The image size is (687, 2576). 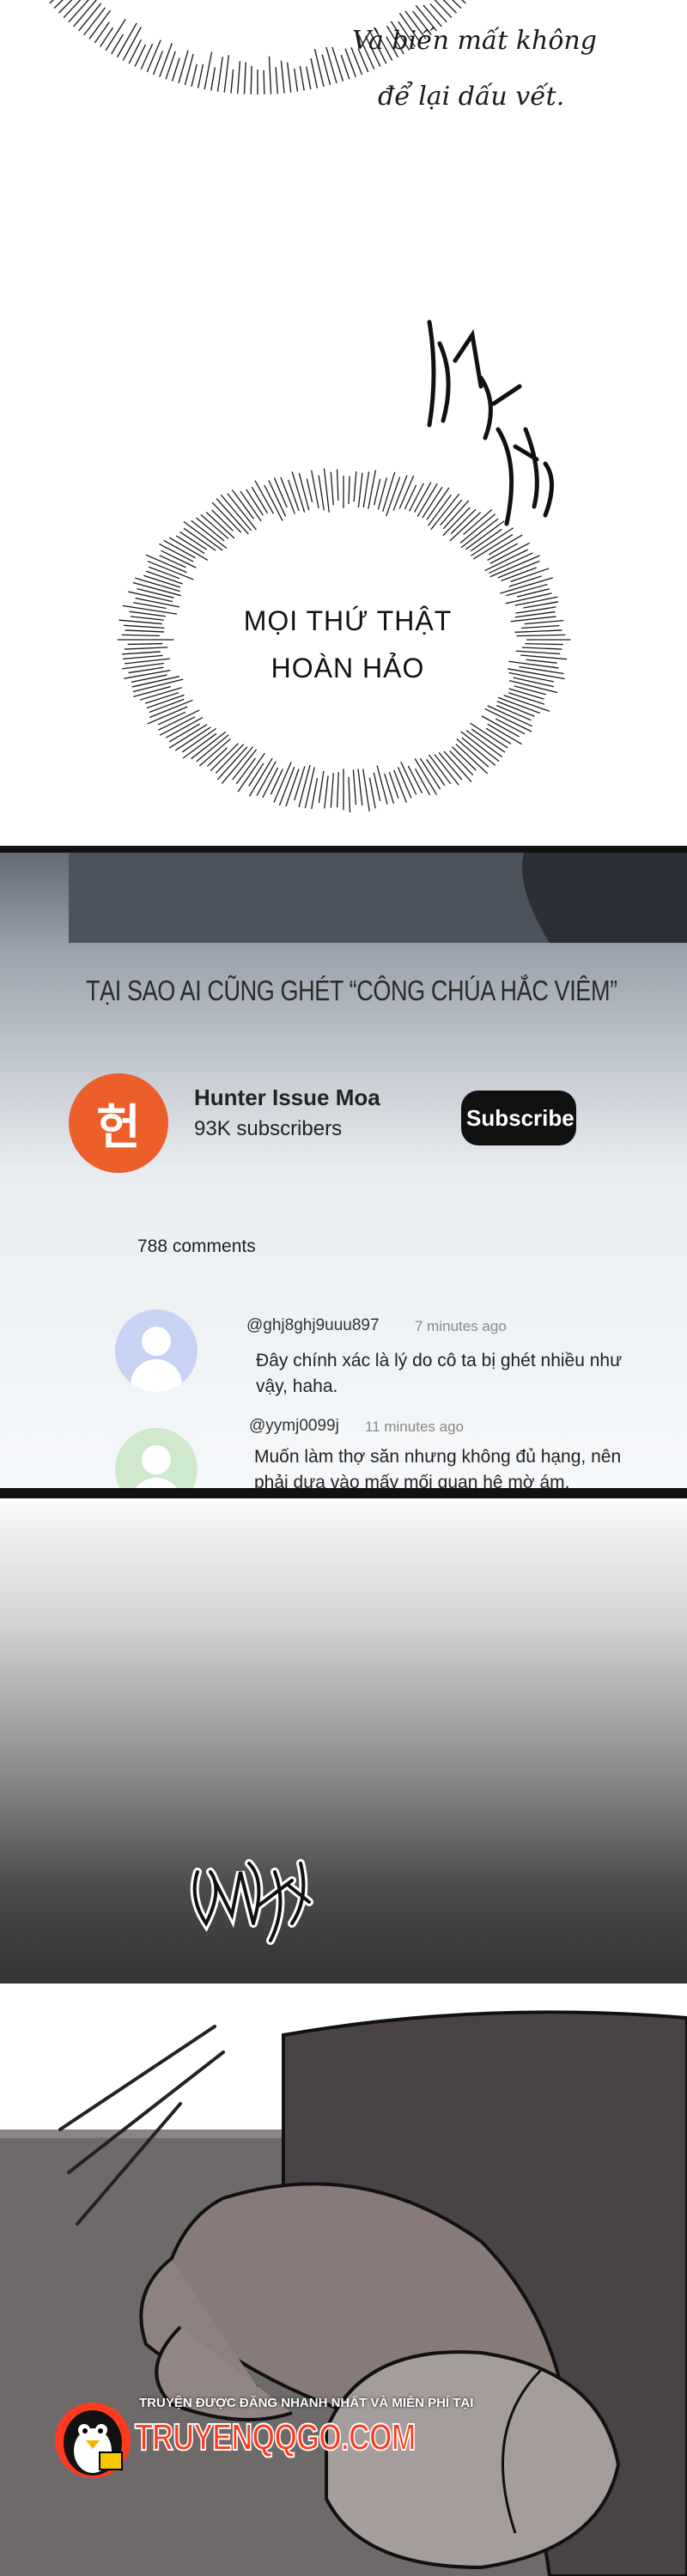 What do you see at coordinates (287, 1097) in the screenshot?
I see `channel-name: Hunter Issue Moa` at bounding box center [287, 1097].